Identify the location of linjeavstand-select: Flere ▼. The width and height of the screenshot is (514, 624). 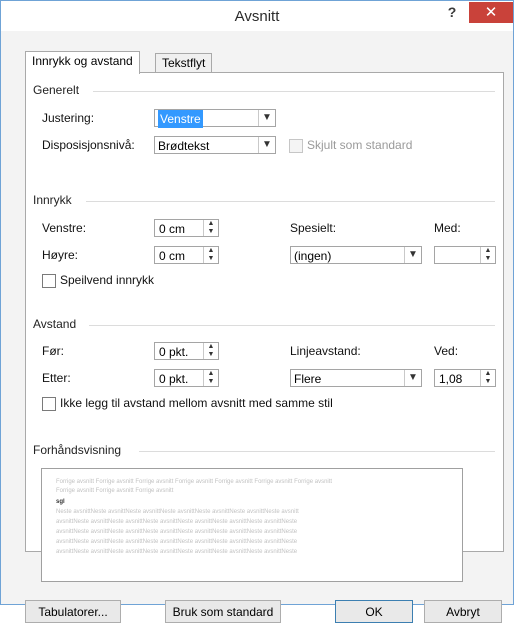
(356, 378).